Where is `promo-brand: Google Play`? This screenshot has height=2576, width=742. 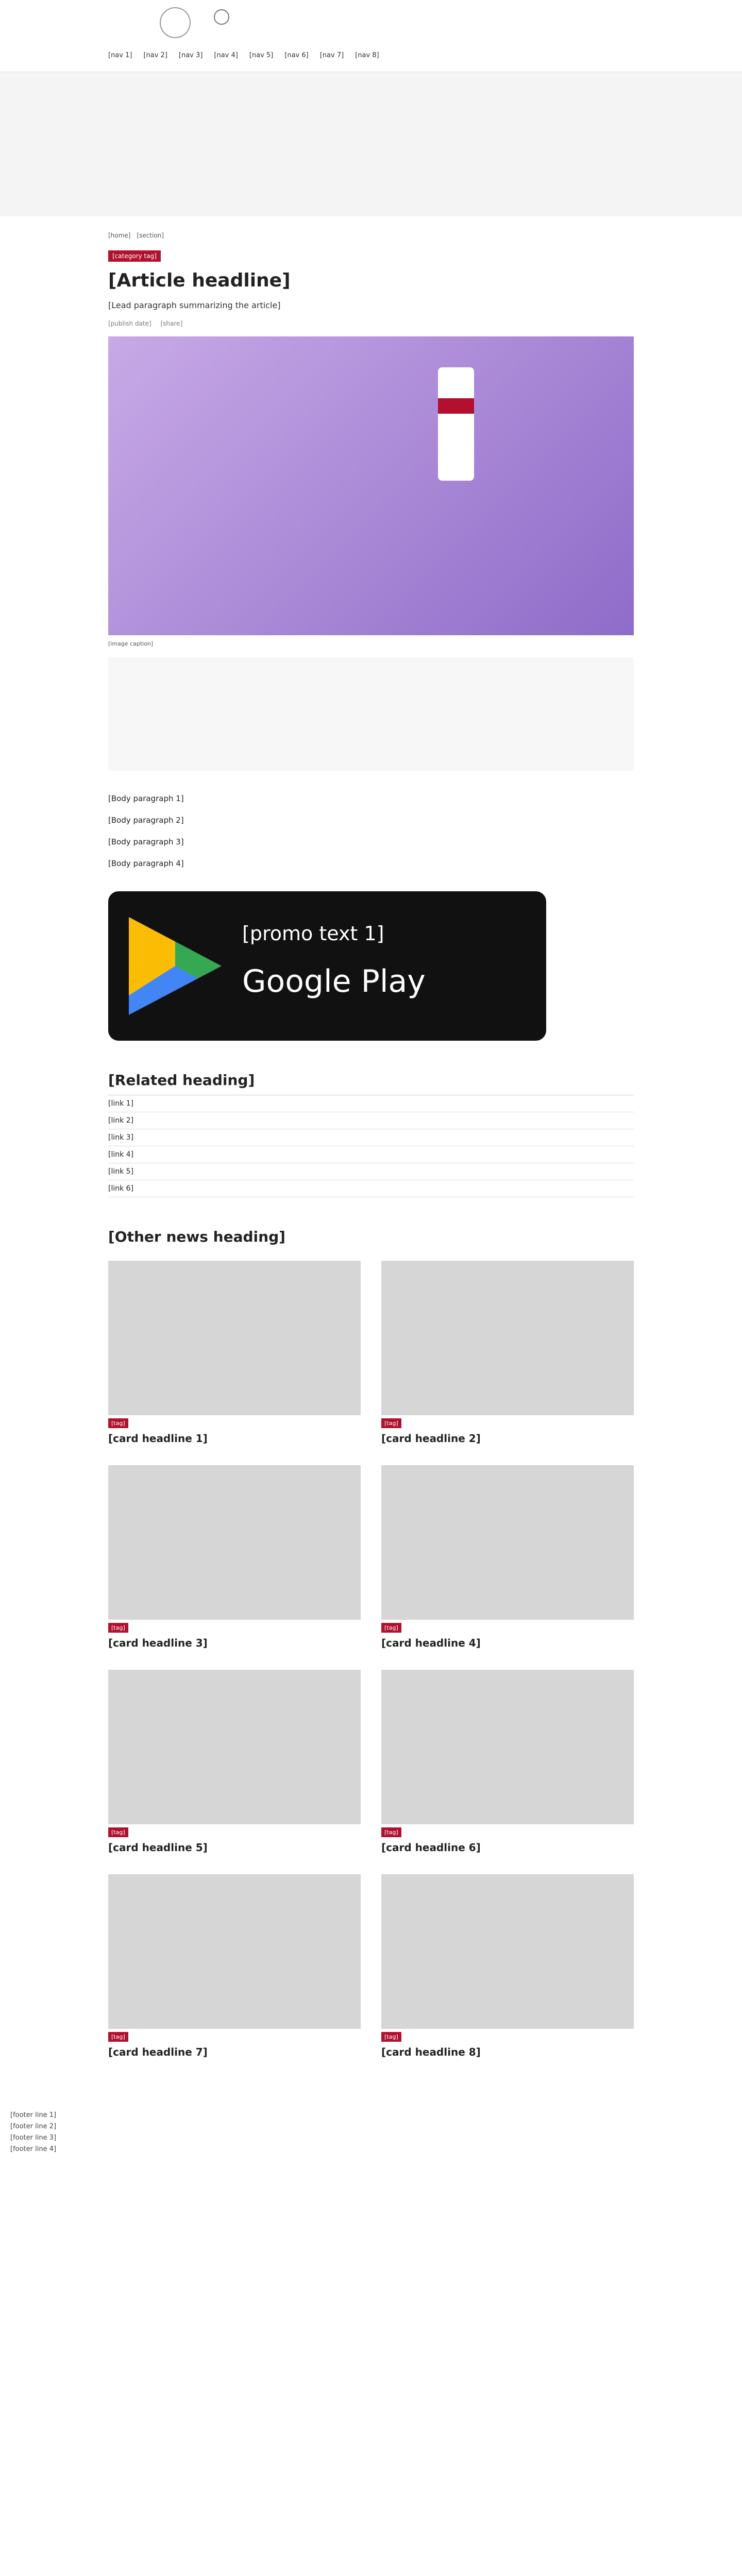 promo-brand: Google Play is located at coordinates (334, 981).